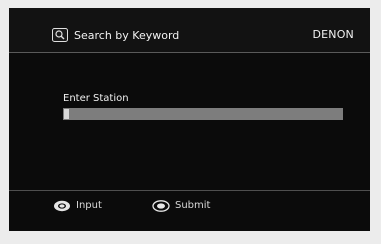 The height and width of the screenshot is (244, 381). Describe the element at coordinates (127, 35) in the screenshot. I see `page-title: Search by Keyword` at that location.